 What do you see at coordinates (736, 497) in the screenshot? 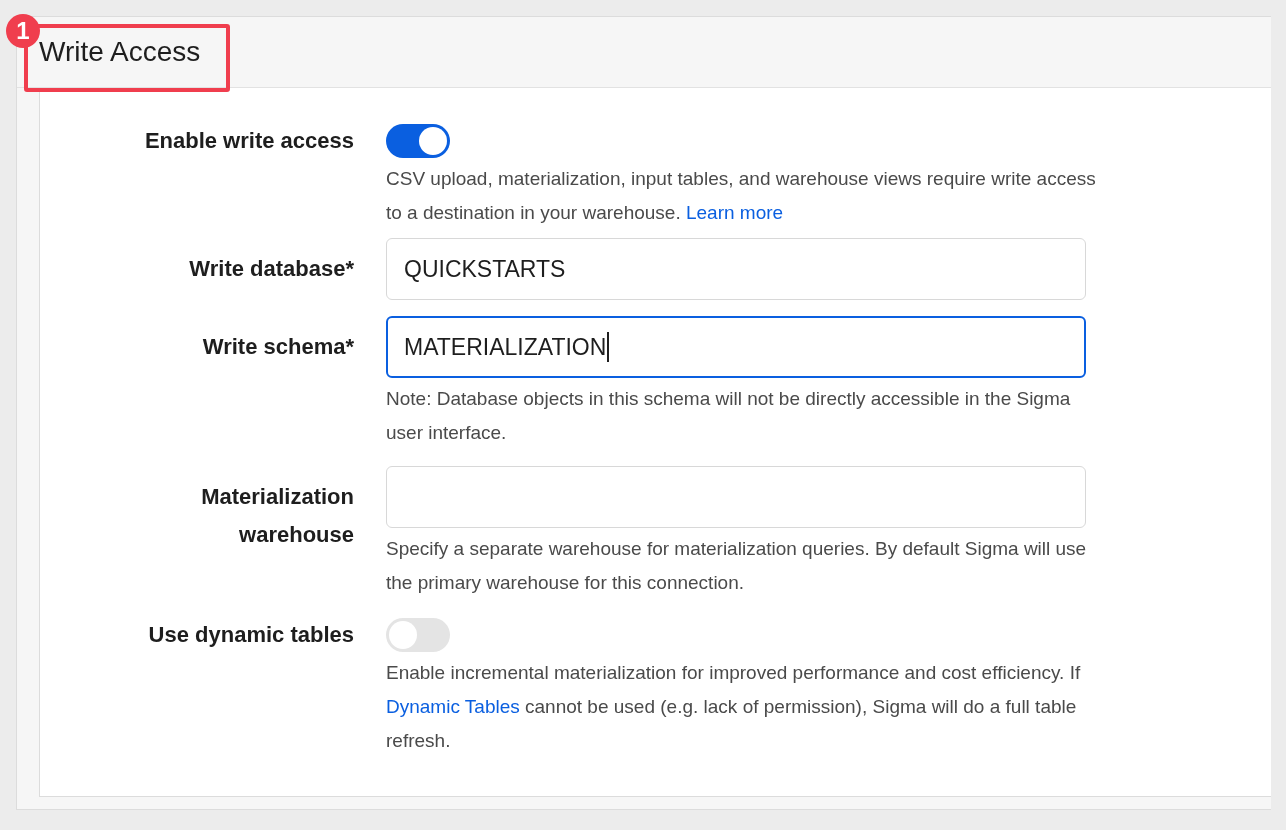
I see `input-field` at bounding box center [736, 497].